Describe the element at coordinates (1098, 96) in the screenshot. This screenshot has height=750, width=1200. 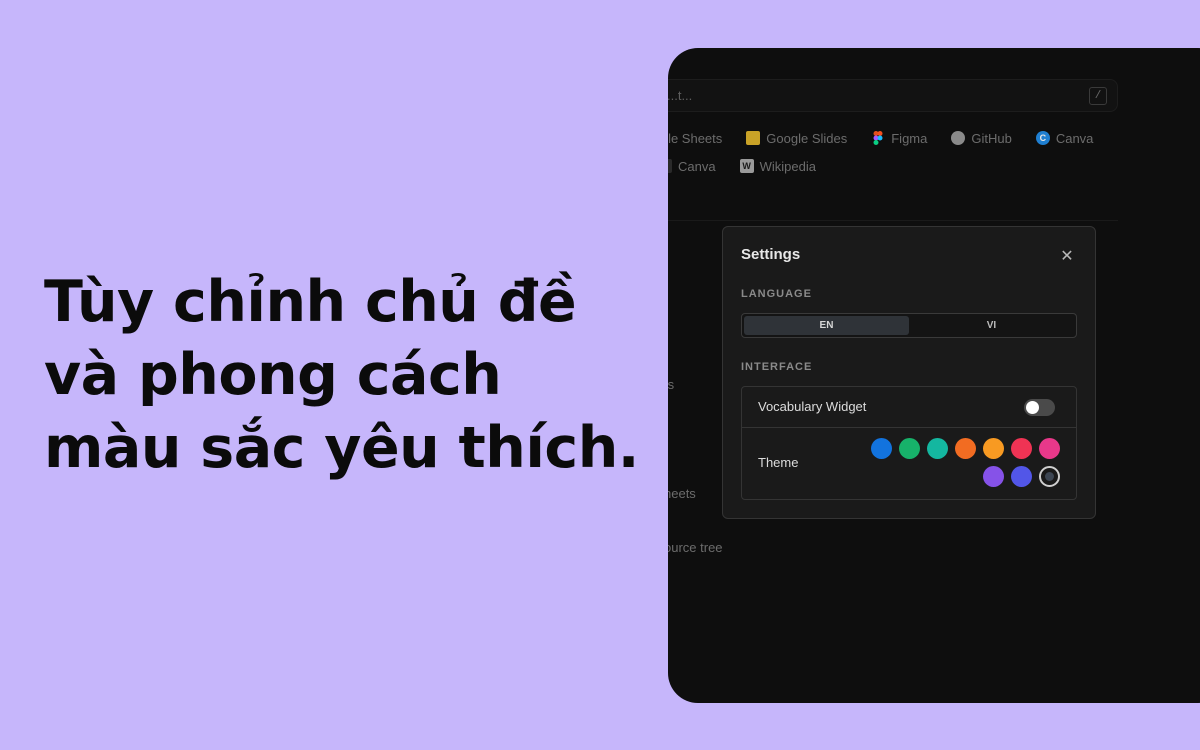
I see `search-shortcut-key: /` at that location.